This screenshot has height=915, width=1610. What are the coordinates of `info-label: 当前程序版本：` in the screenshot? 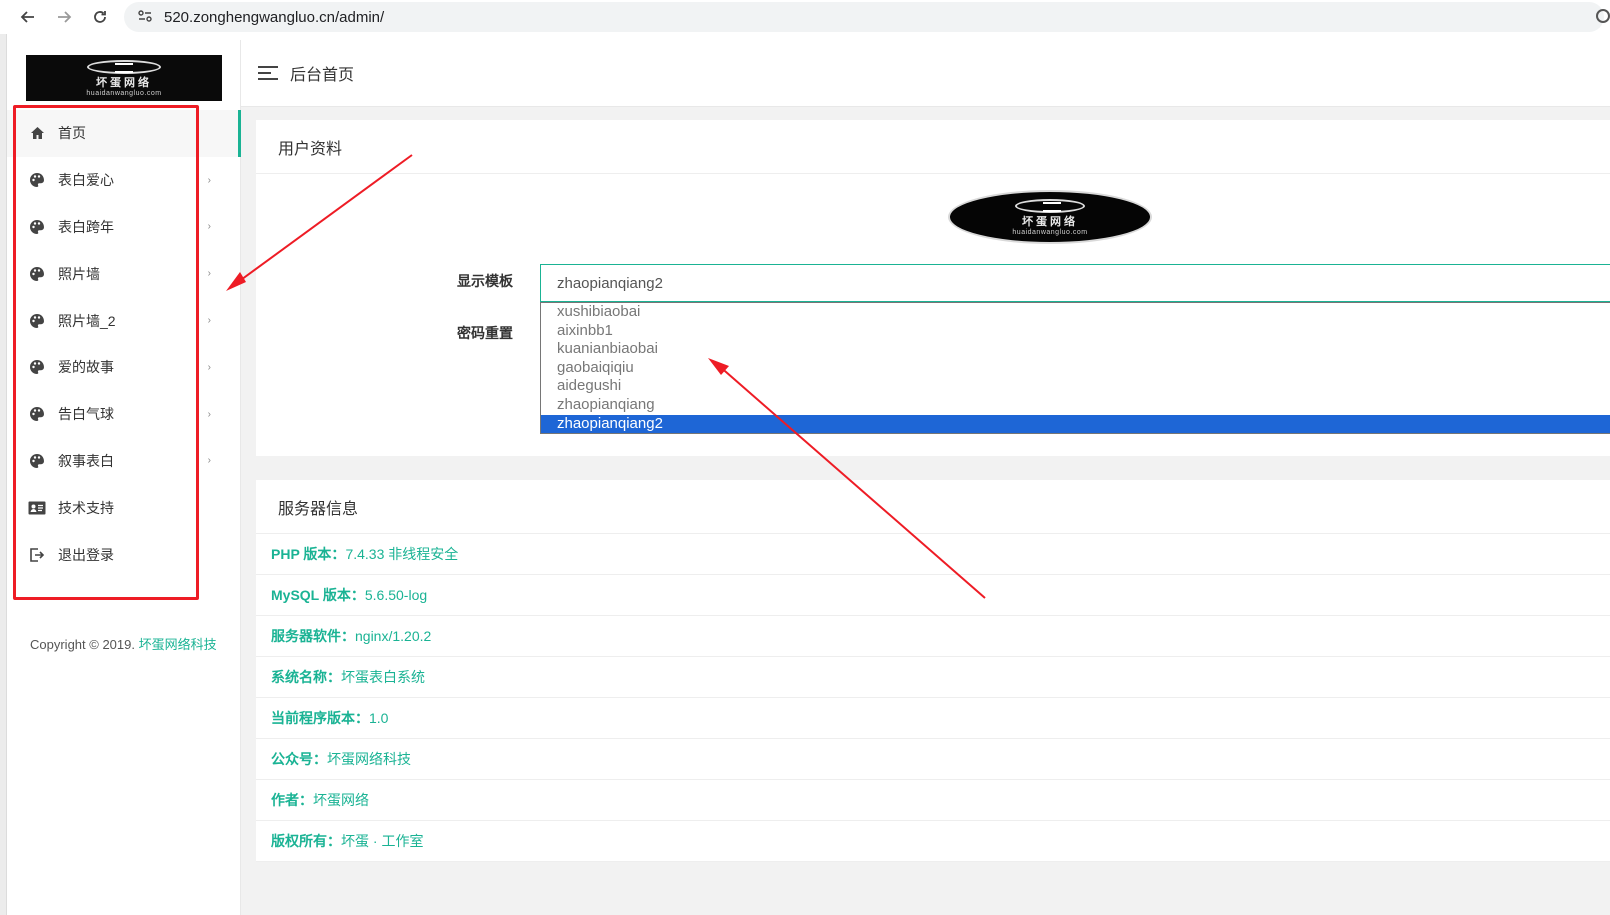 It's located at (320, 718).